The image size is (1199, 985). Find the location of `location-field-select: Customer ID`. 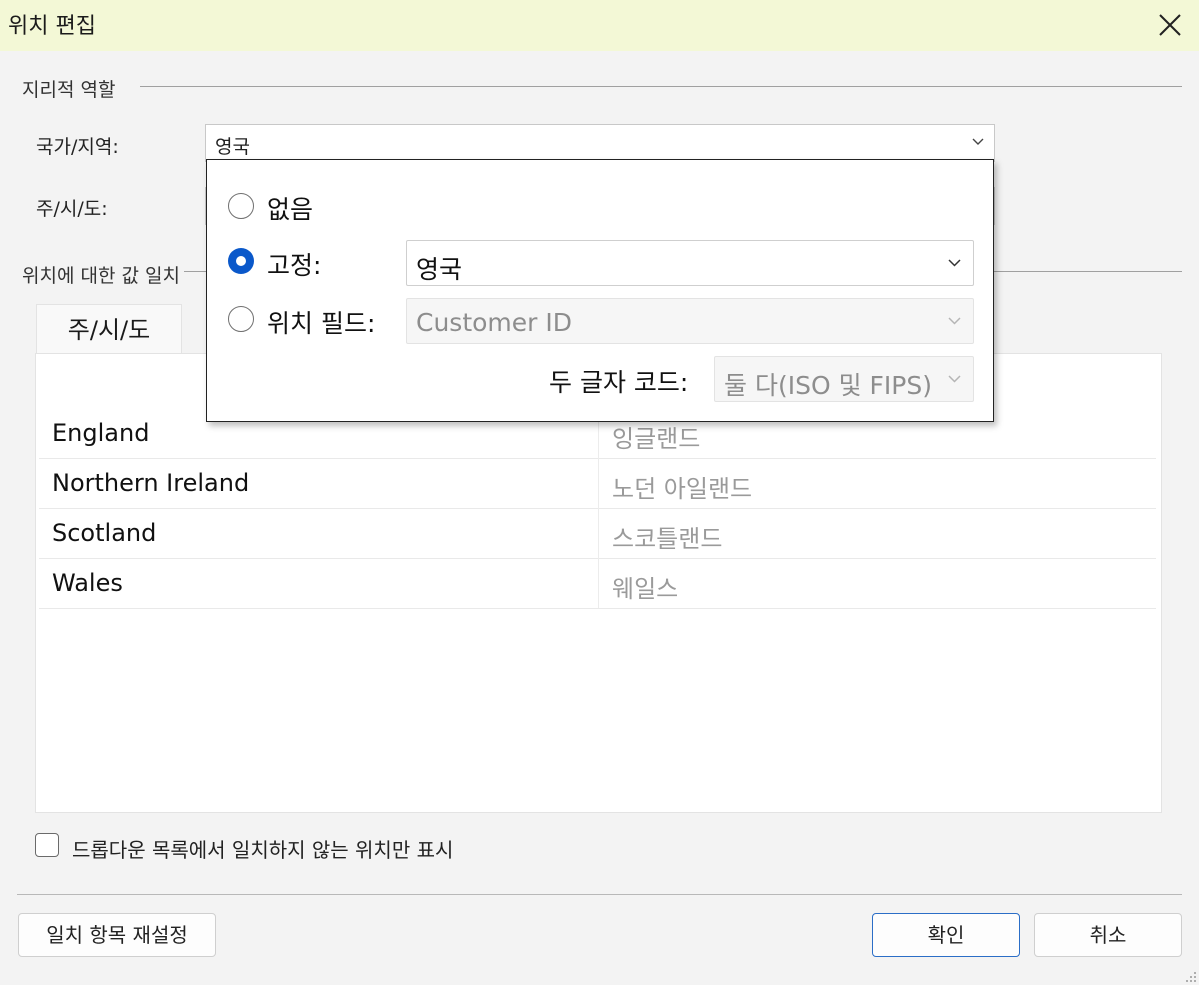

location-field-select: Customer ID is located at coordinates (690, 321).